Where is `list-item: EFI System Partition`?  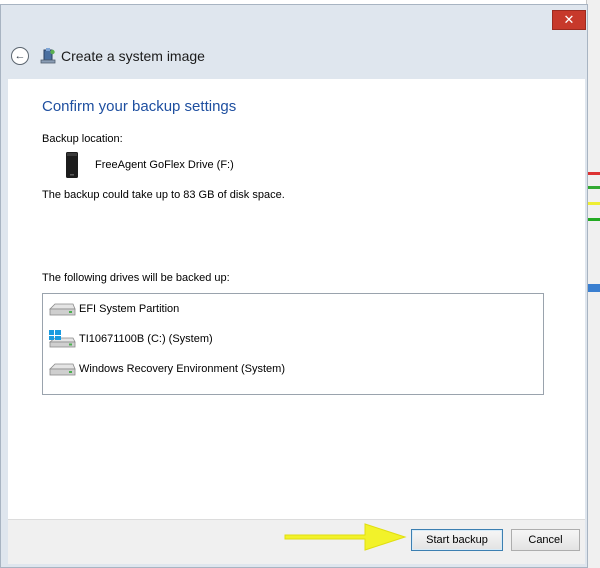
list-item: EFI System Partition is located at coordinates (113, 309).